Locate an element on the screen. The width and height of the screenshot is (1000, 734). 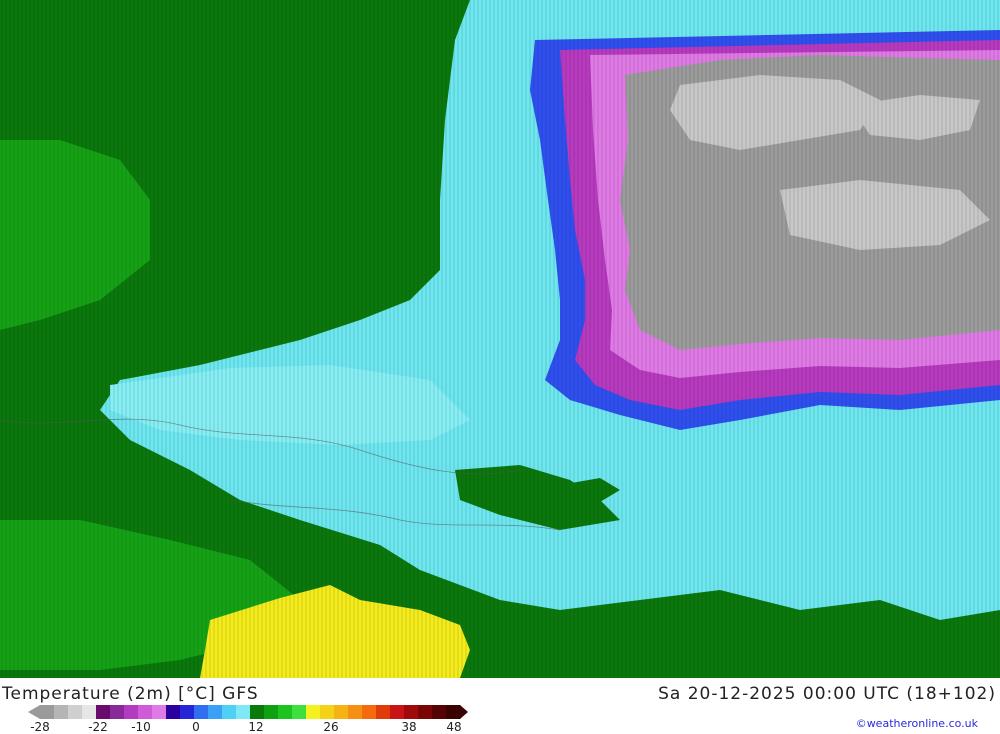
legend-tick: -28 is located at coordinates (40, 727).